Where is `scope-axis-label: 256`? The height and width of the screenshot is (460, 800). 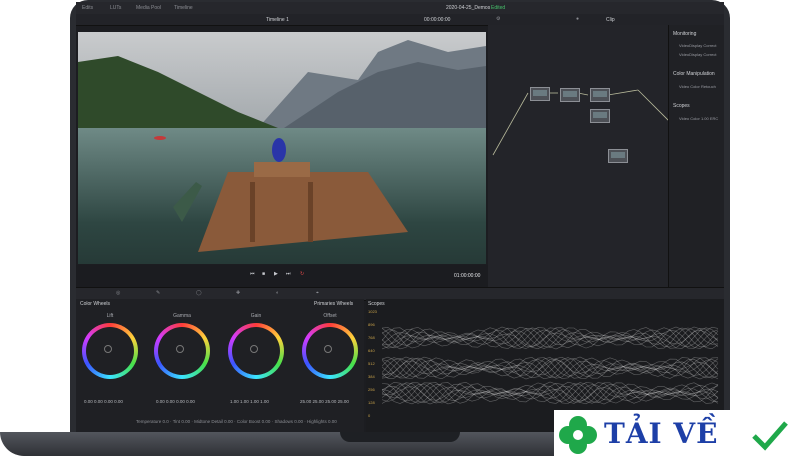
scope-axis-label: 256 is located at coordinates (371, 389).